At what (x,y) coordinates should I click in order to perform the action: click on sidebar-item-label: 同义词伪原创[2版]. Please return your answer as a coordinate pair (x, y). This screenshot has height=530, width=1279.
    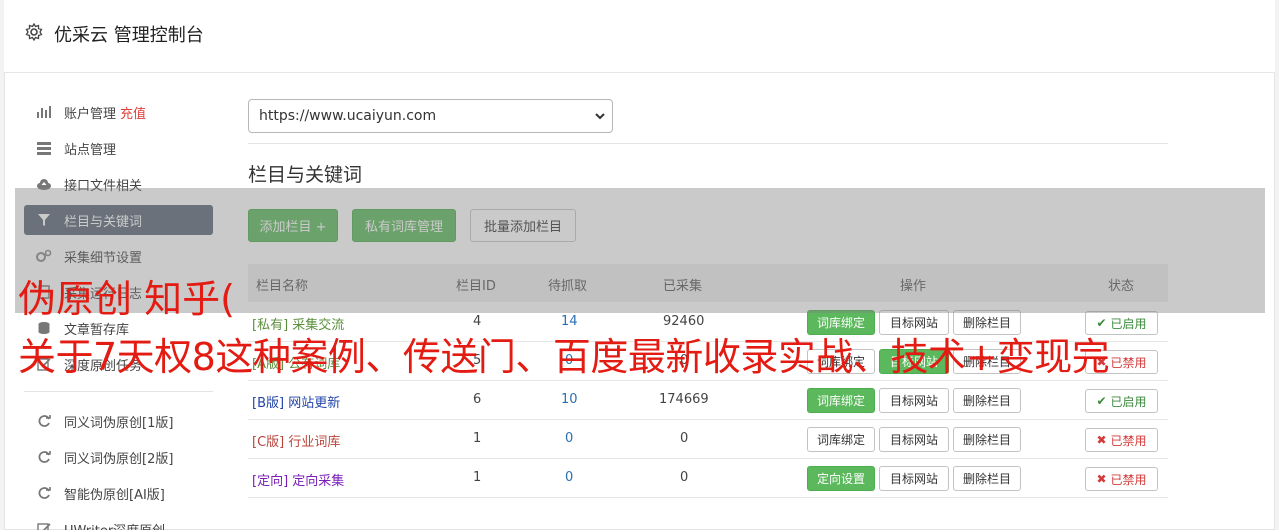
    Looking at the image, I should click on (119, 459).